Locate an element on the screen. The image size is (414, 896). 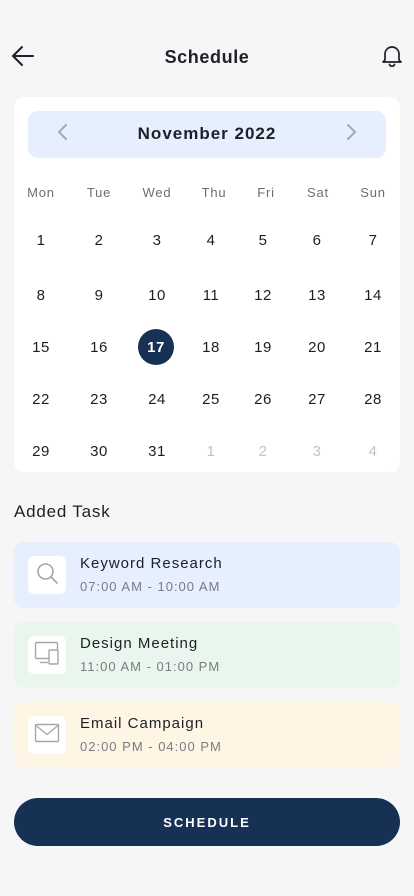
notification-button is located at coordinates (392, 57).